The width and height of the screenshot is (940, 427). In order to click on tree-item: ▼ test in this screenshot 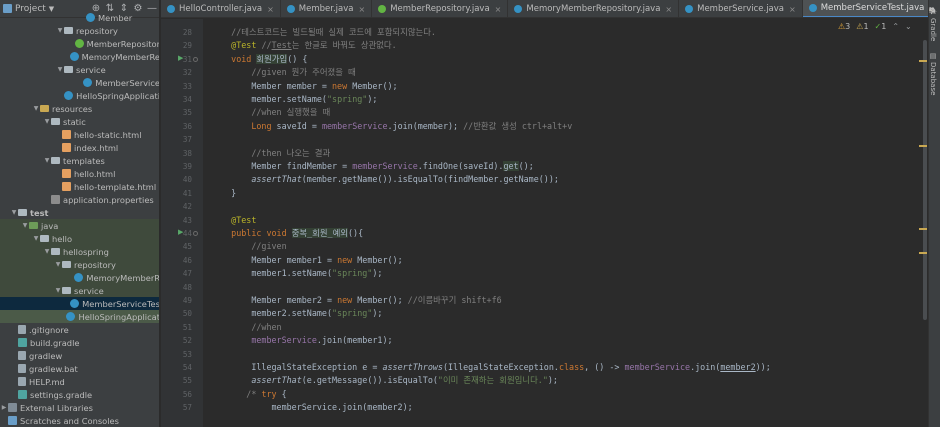, I will do `click(79, 212)`.